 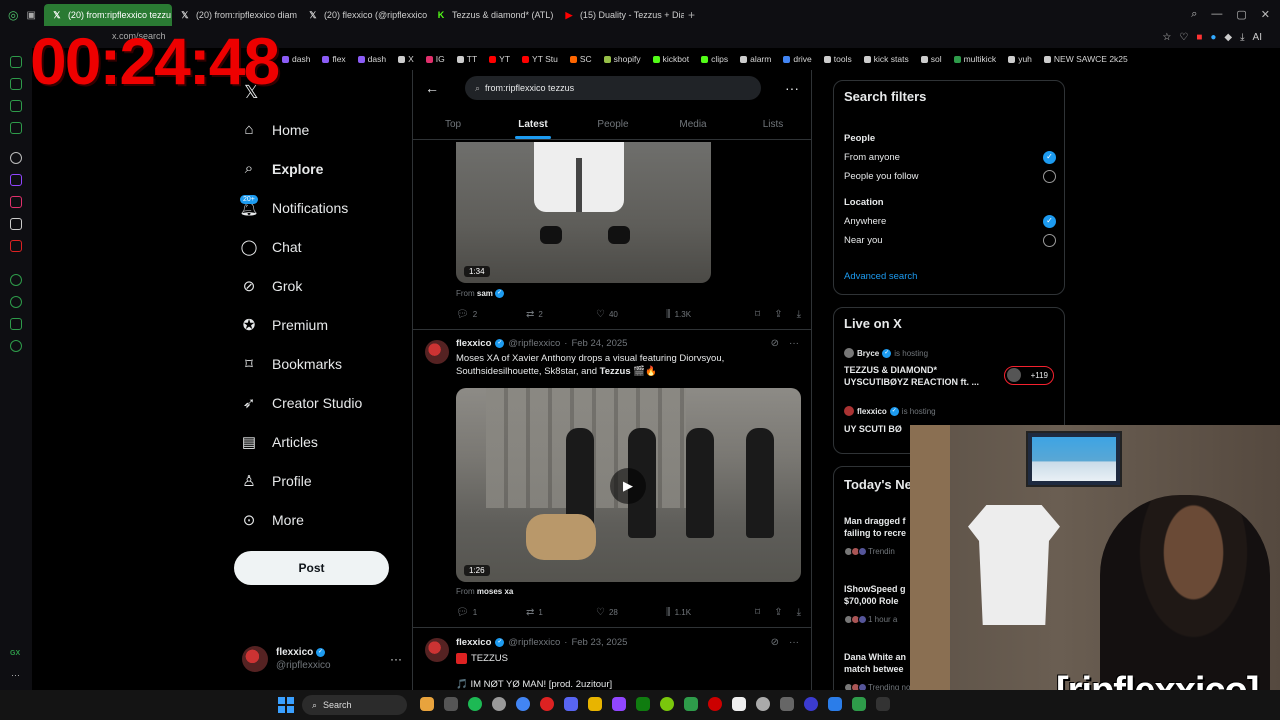 What do you see at coordinates (16, 202) in the screenshot?
I see `instagram-icon` at bounding box center [16, 202].